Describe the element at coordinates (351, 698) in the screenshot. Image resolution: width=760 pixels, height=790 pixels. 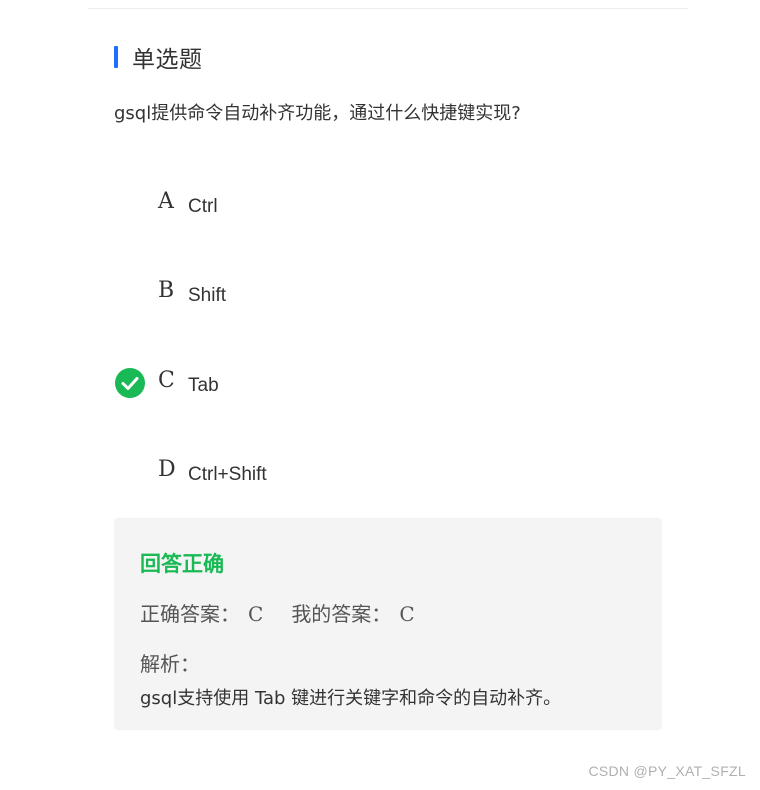
I see `analysis-text: gsql支持使用 Tab 键进行关键字和命令的自动补齐。` at that location.